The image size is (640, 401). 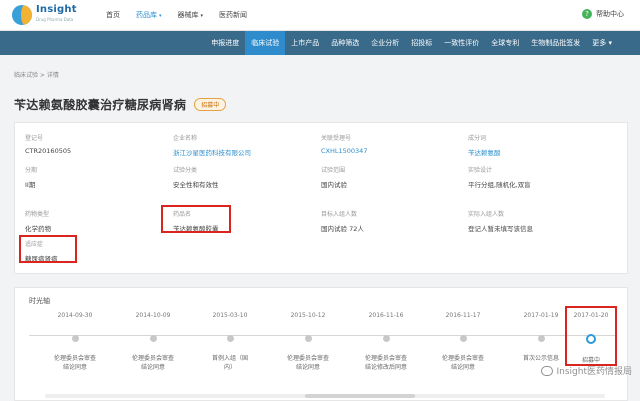 I want to click on timeline-node: 2016-11-16 伦理委员会审查 结论修改后同意, so click(x=386, y=342).